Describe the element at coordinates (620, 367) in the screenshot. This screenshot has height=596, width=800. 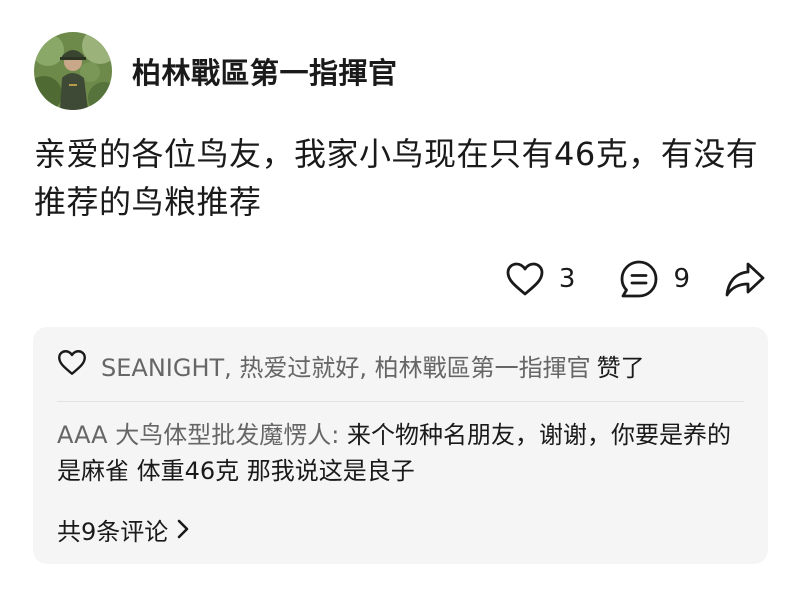
I see `likes-suffix: 赞了` at that location.